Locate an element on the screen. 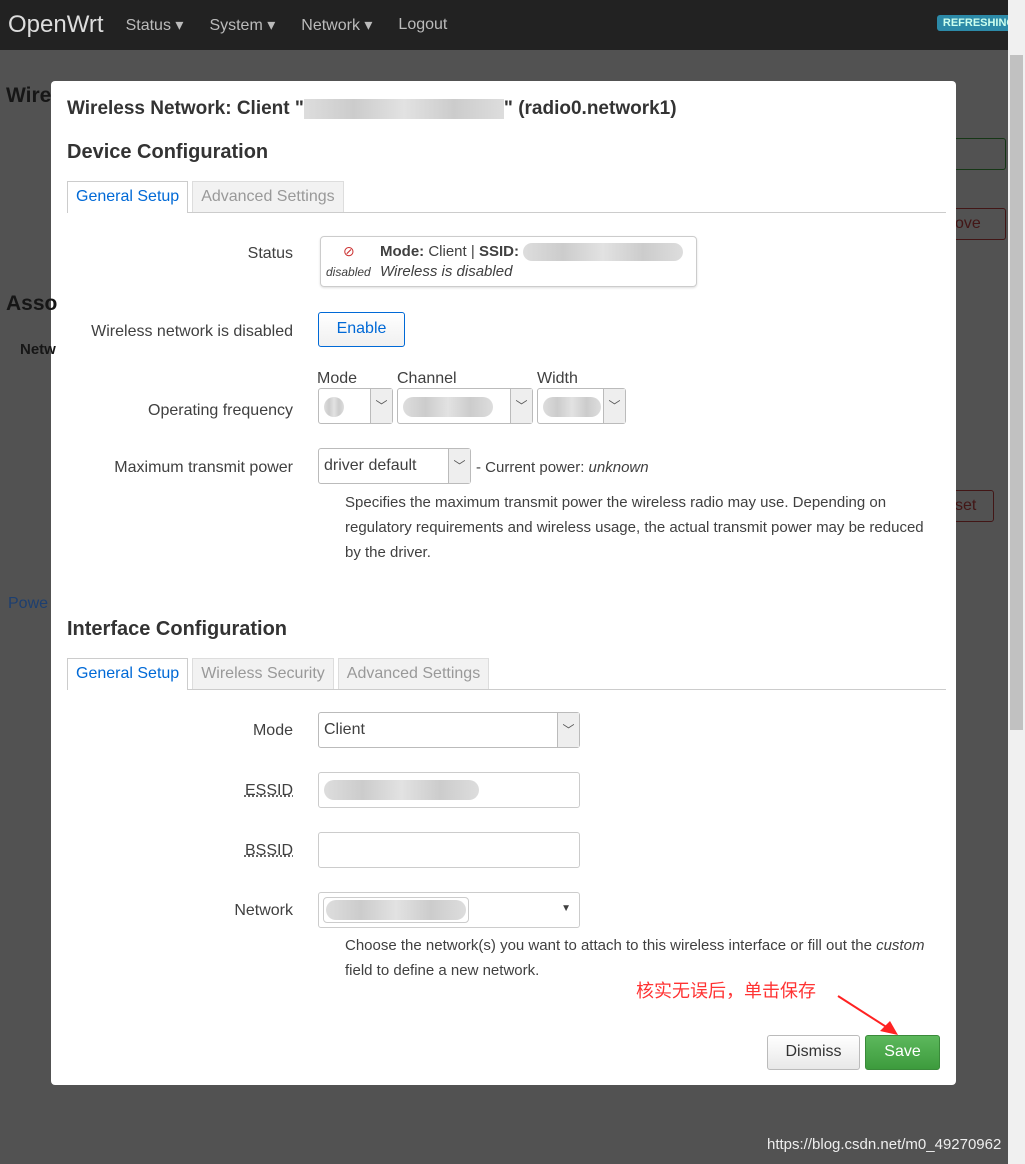 The image size is (1025, 1164). tab-iface-security: Wireless Security is located at coordinates (263, 673).